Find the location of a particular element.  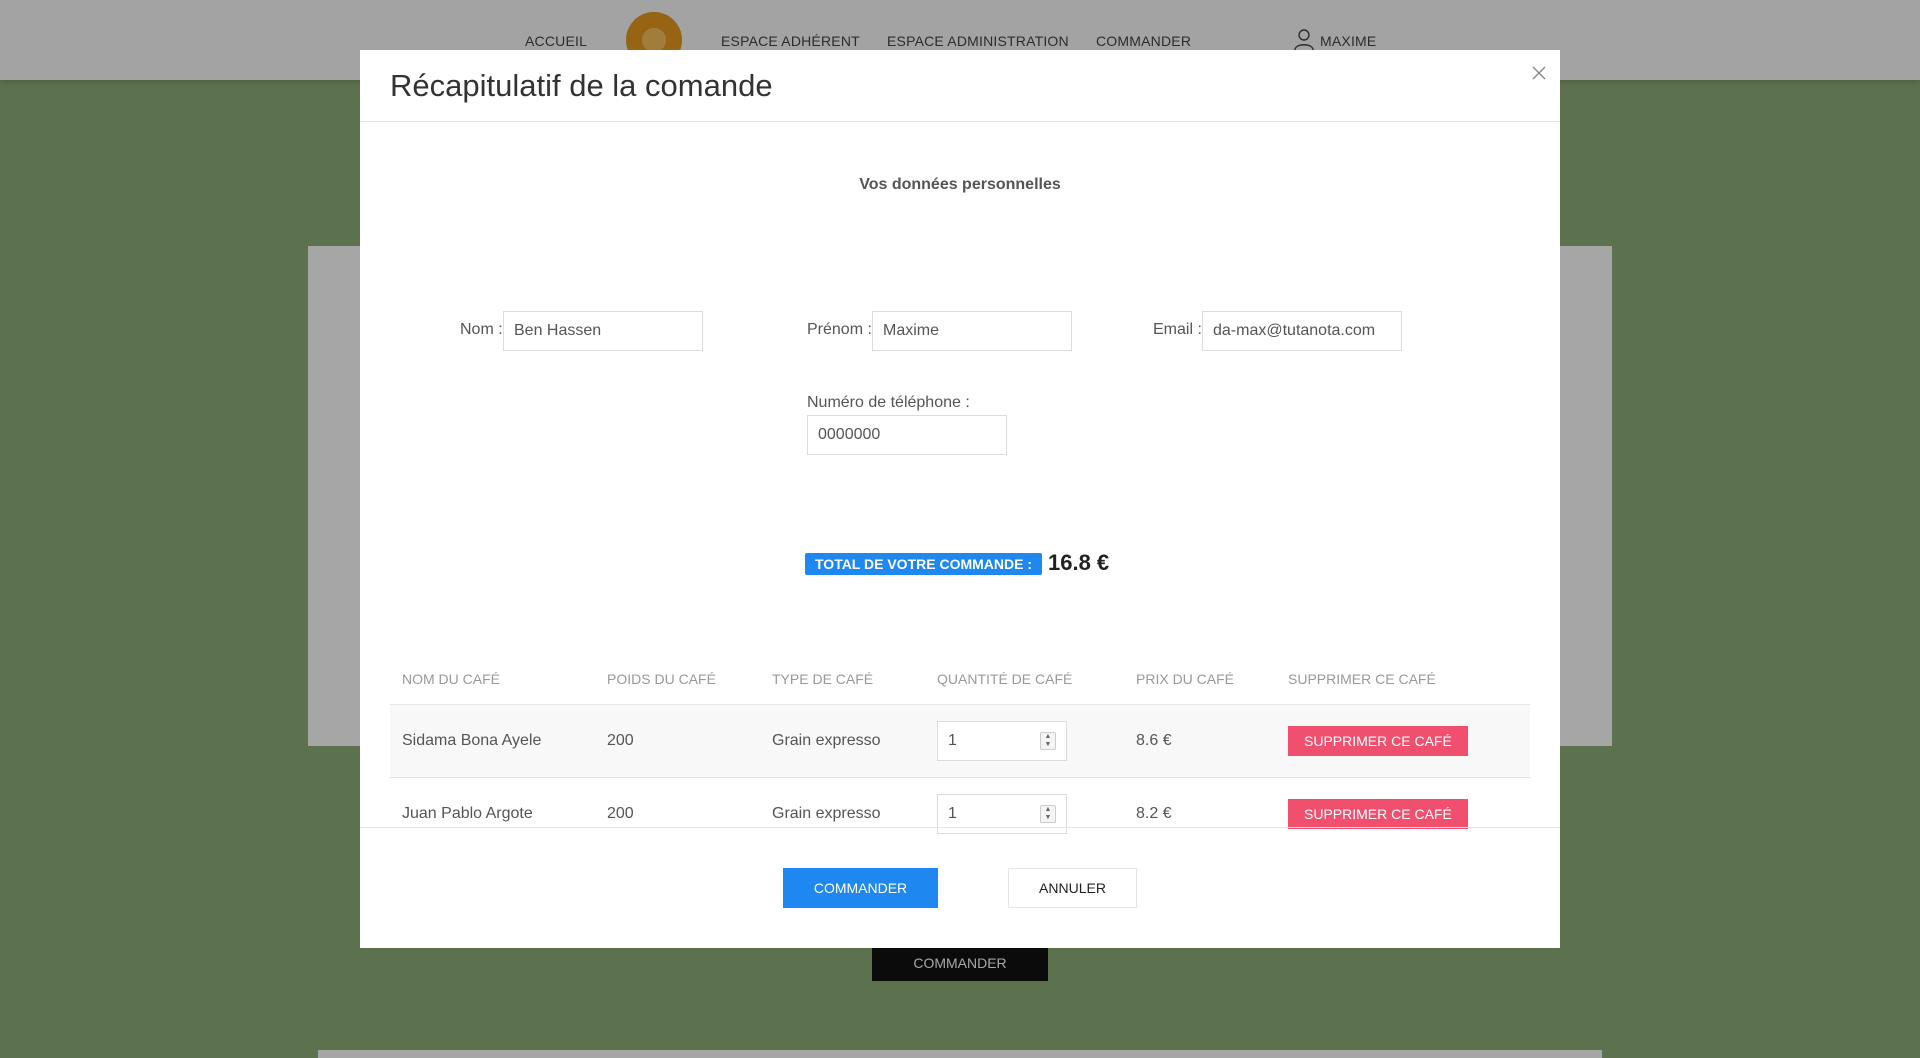

header-supprimer: SUPPRIMER CE CAFÉ is located at coordinates (1403, 679).